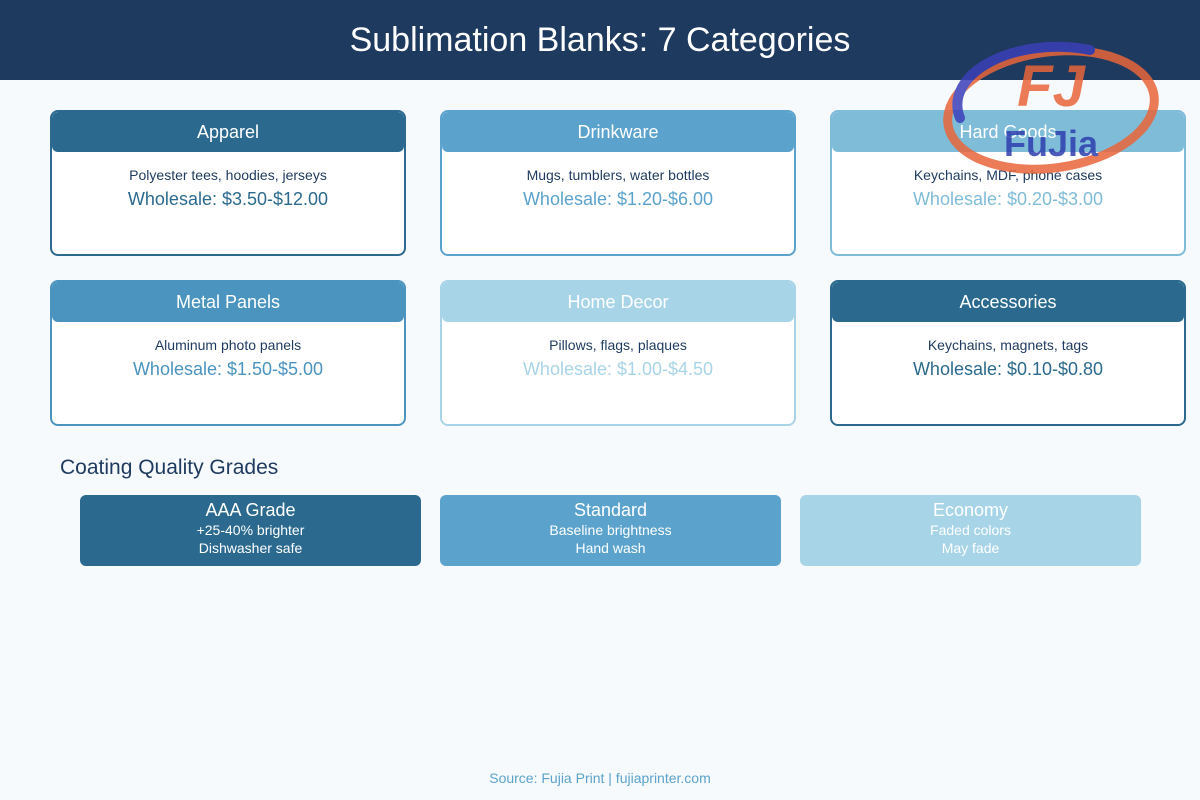 This screenshot has height=800, width=1200. I want to click on logo-mark: FJ, so click(1051, 86).